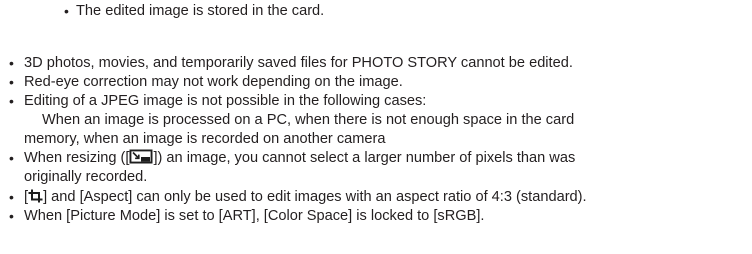 Image resolution: width=752 pixels, height=254 pixels. I want to click on resize-icon, so click(141, 156).